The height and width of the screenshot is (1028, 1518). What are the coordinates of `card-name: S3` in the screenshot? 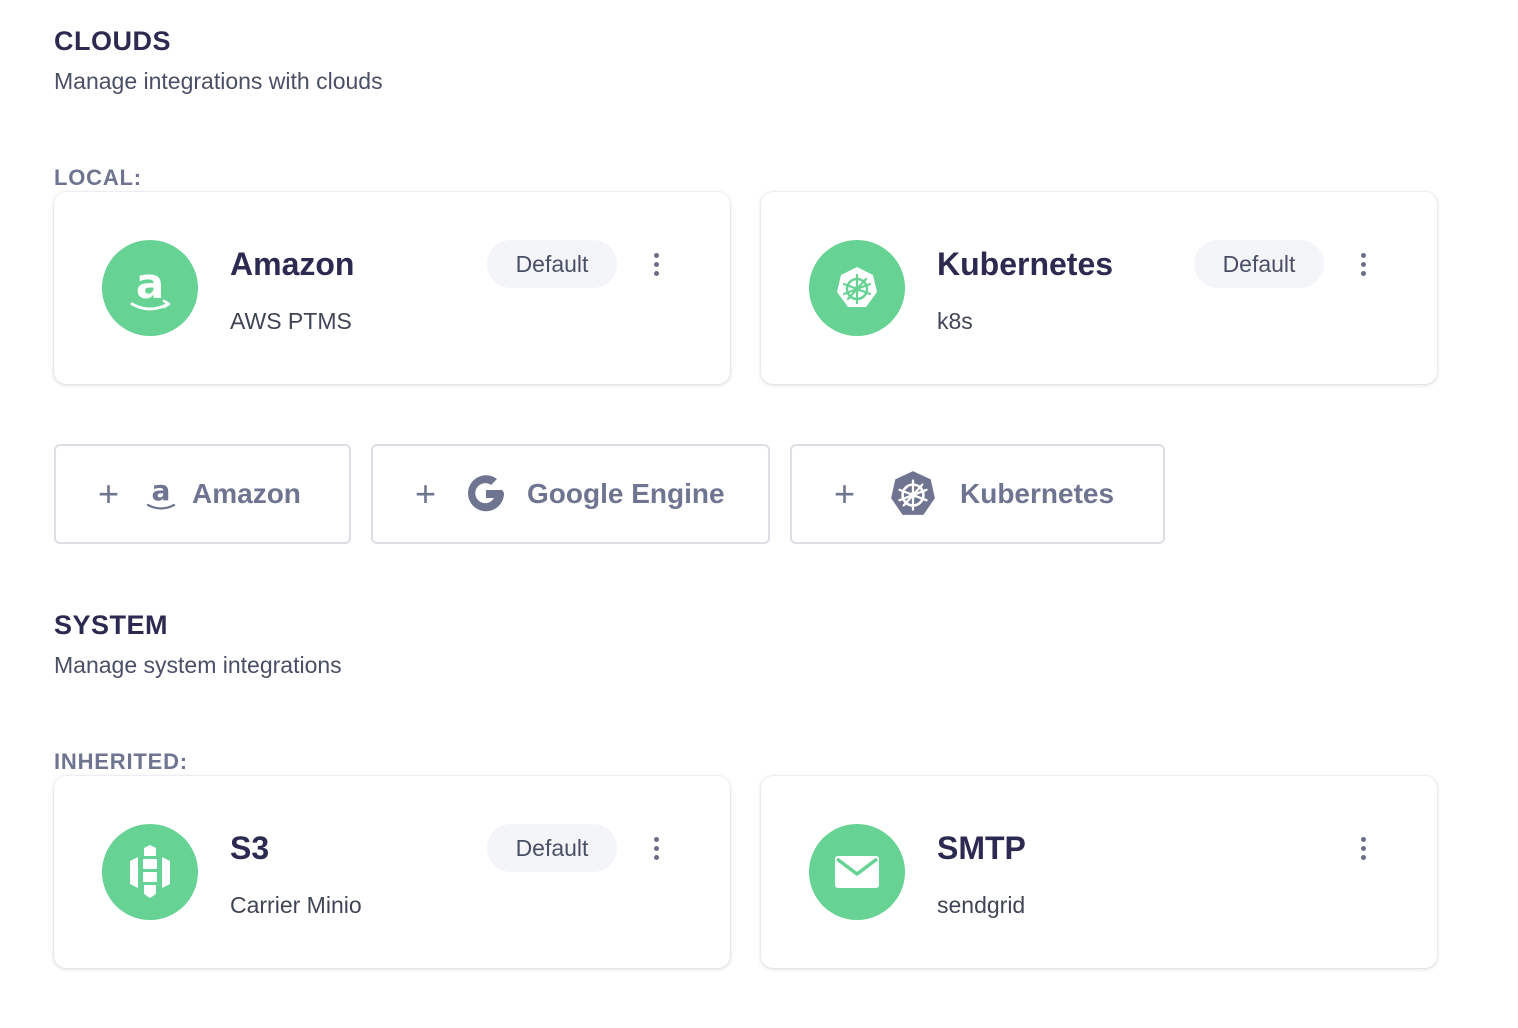 It's located at (250, 848).